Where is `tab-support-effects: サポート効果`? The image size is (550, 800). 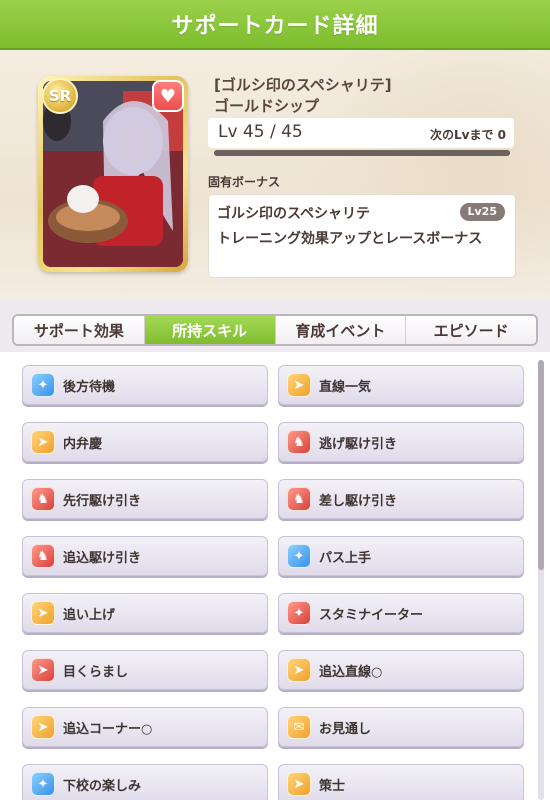 tab-support-effects: サポート効果 is located at coordinates (79, 330).